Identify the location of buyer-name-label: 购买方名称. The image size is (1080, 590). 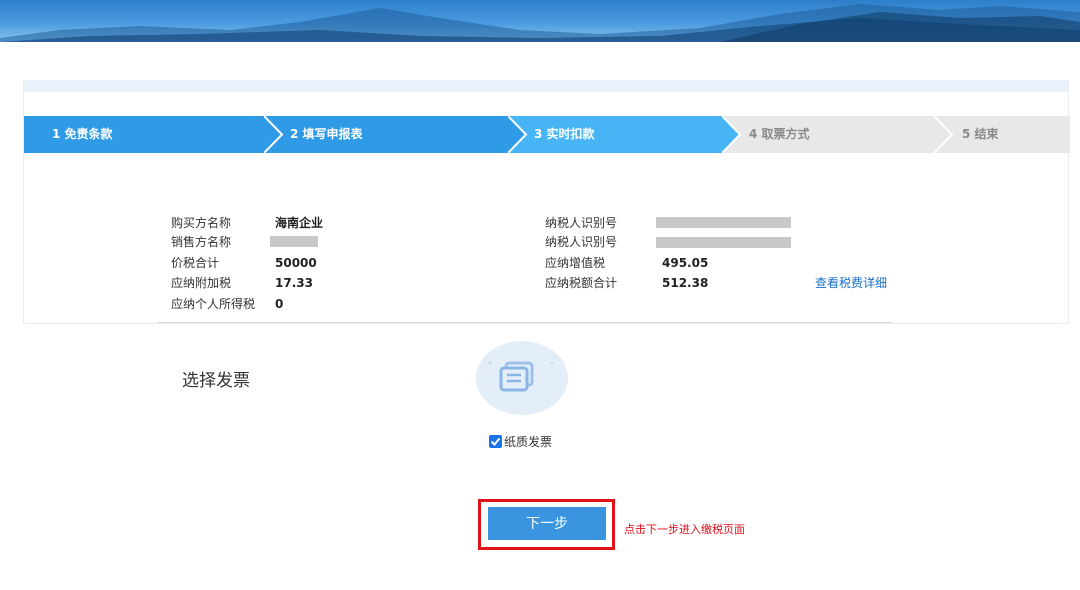
(201, 223).